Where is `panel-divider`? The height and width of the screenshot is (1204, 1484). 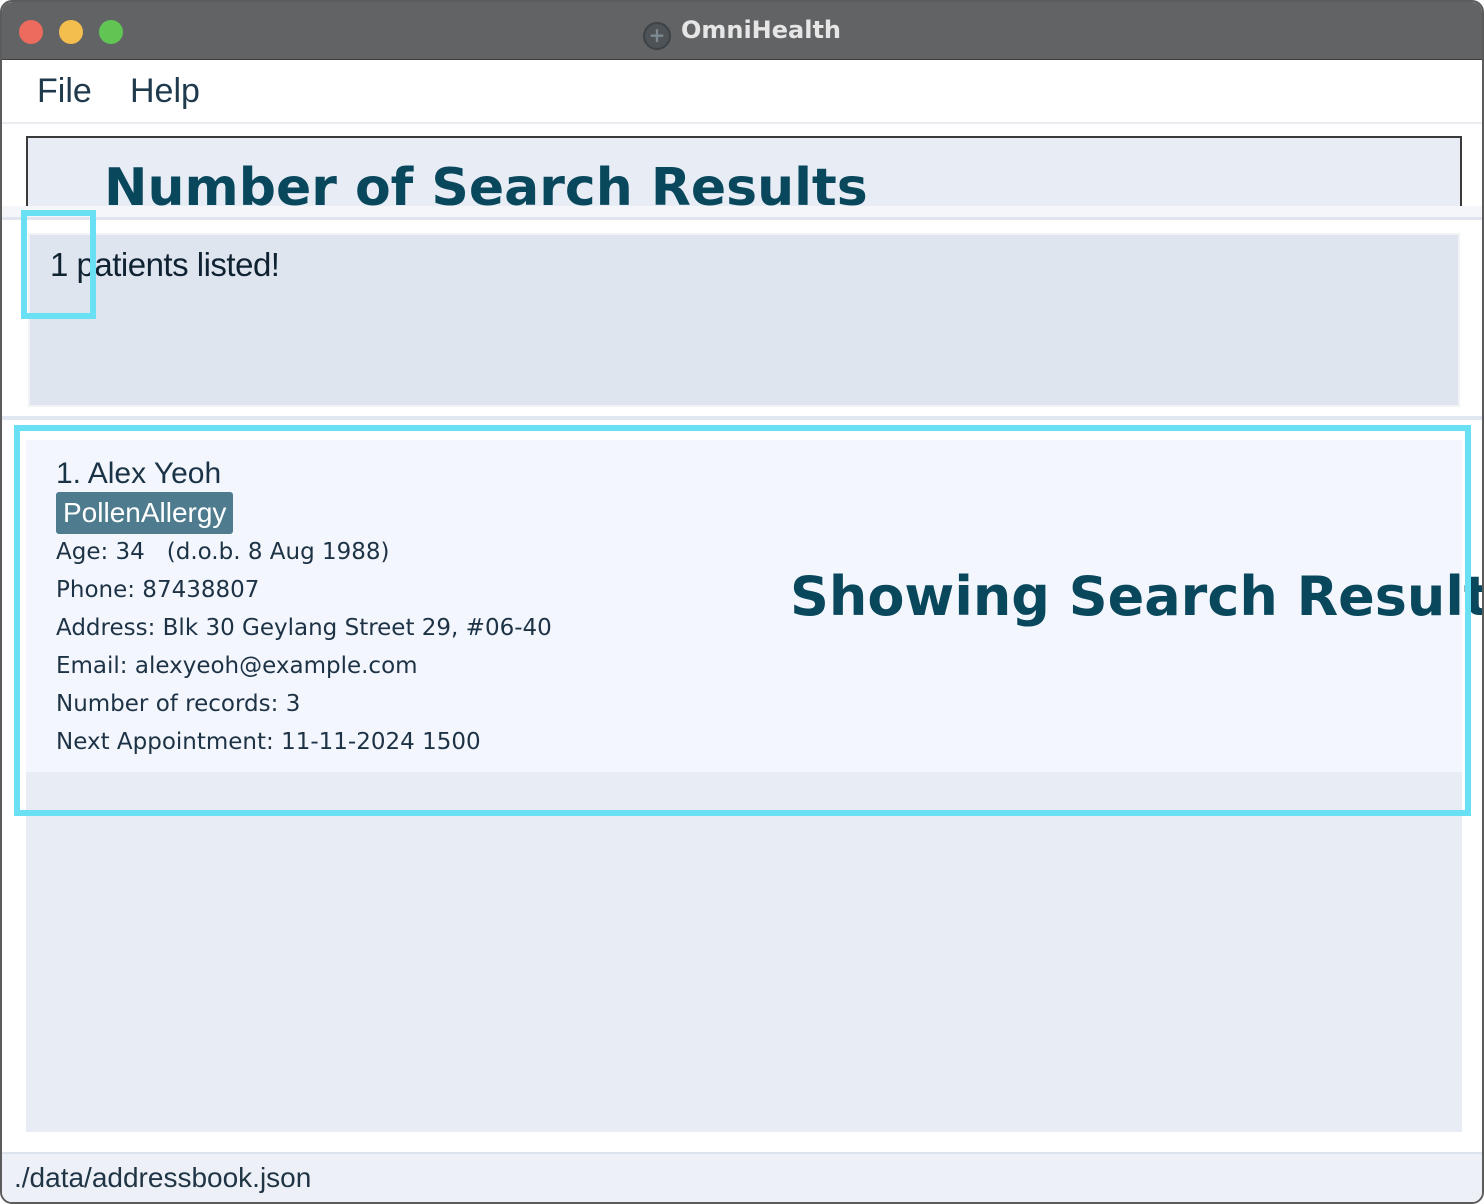
panel-divider is located at coordinates (742, 418).